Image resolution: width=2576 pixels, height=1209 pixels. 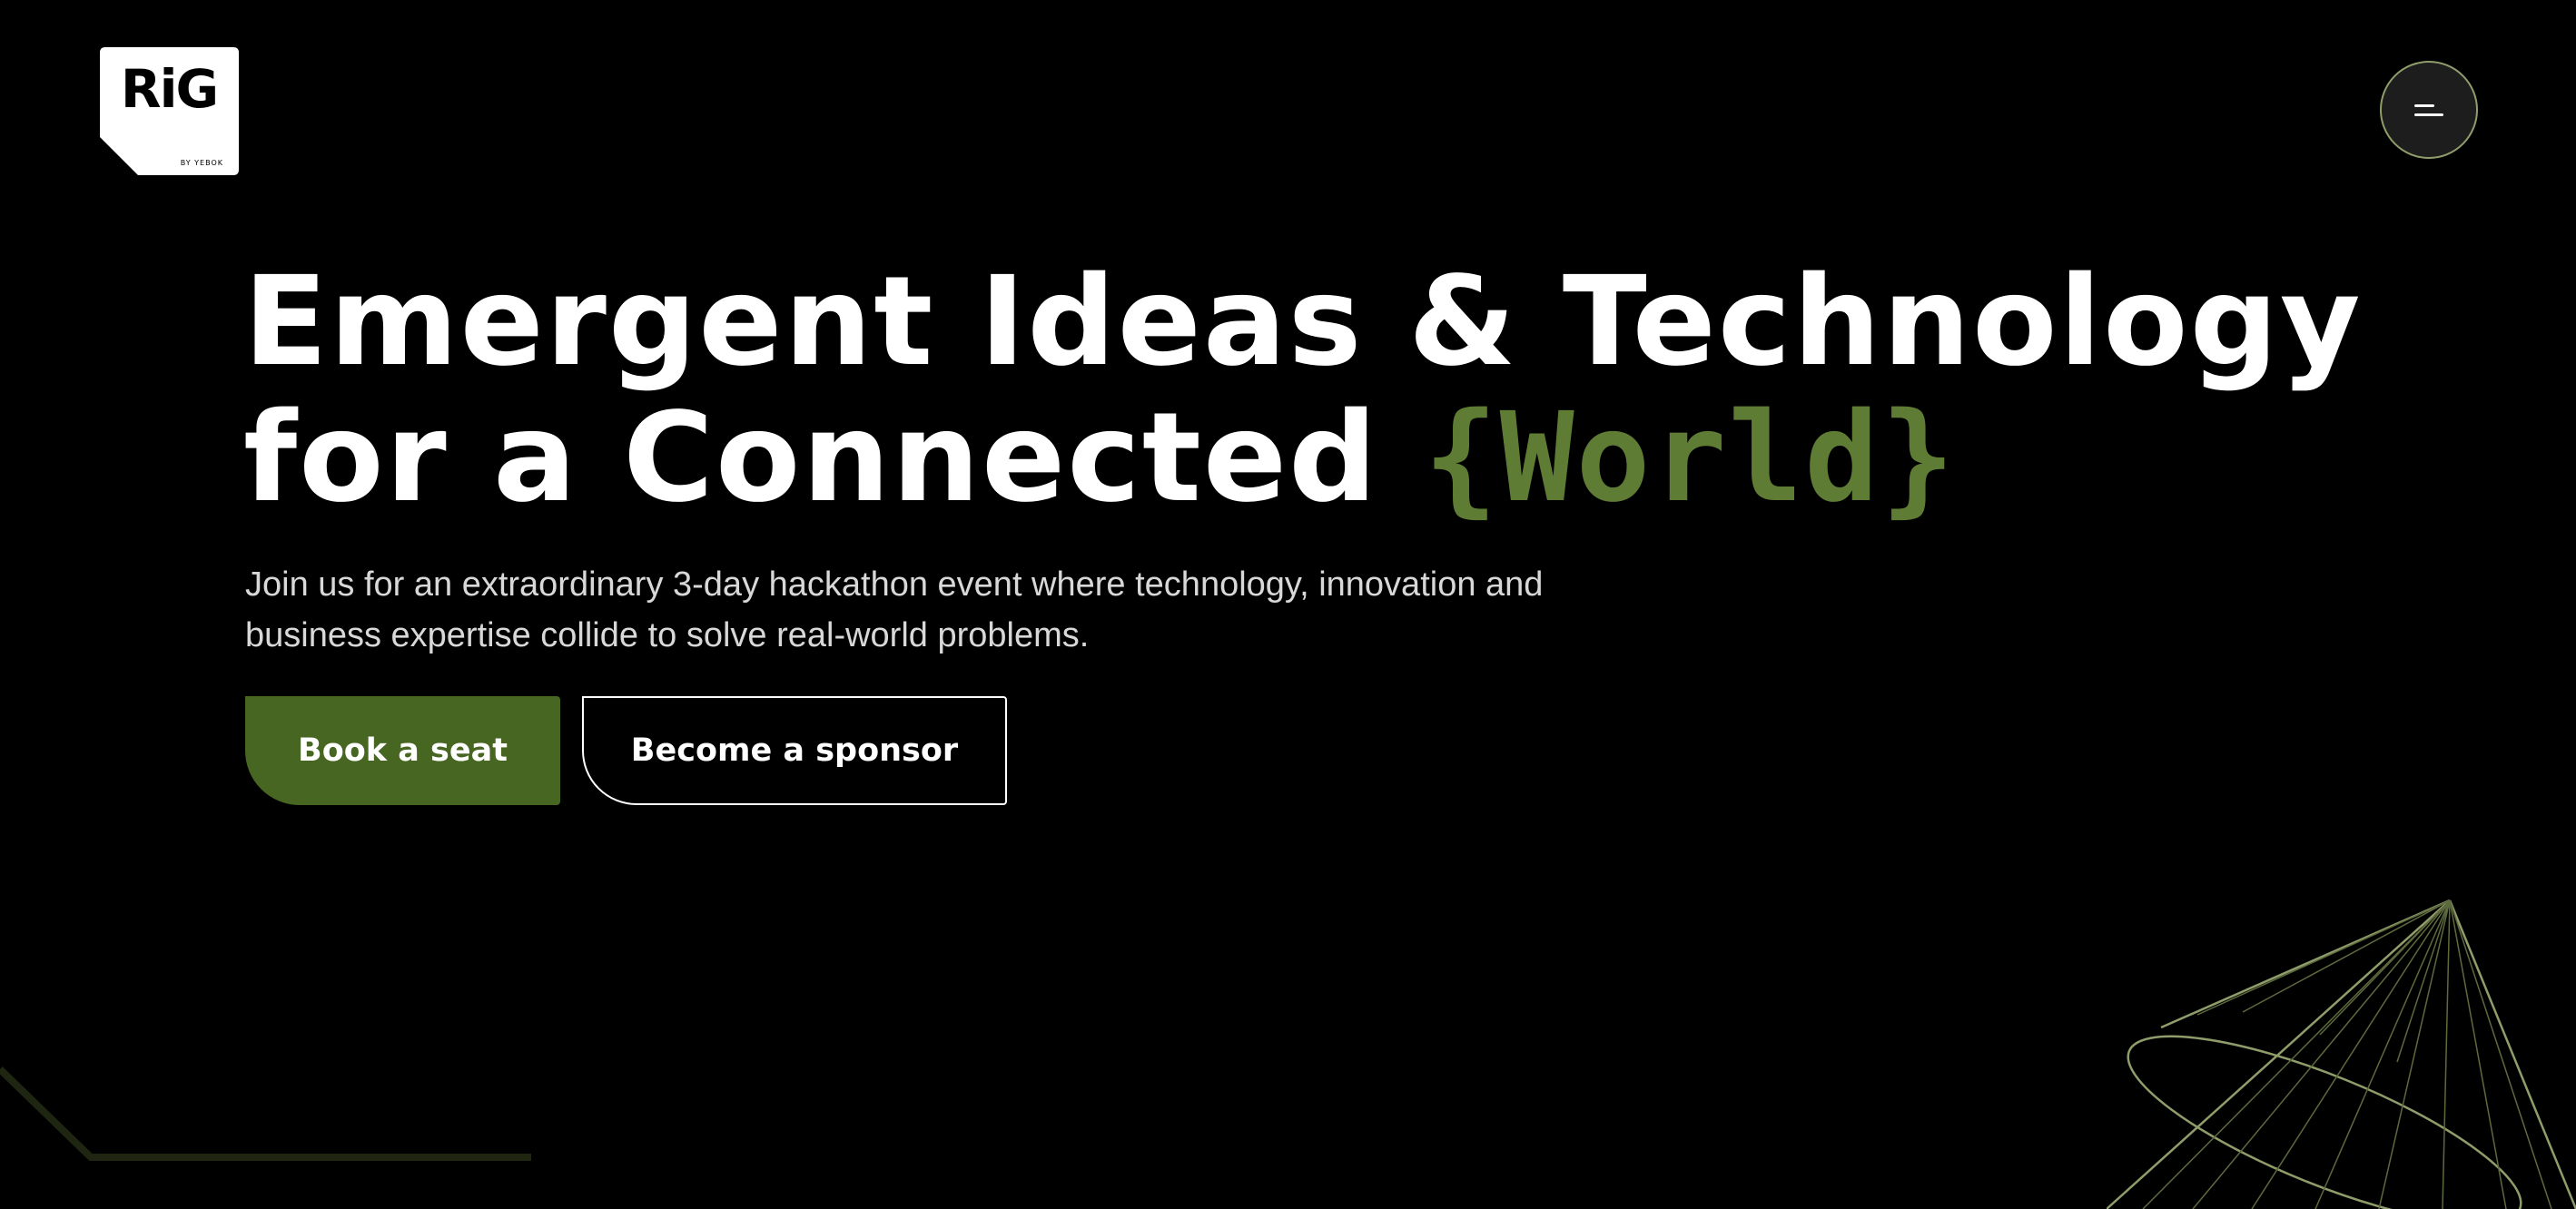 I want to click on svg-text: RiG, so click(x=169, y=89).